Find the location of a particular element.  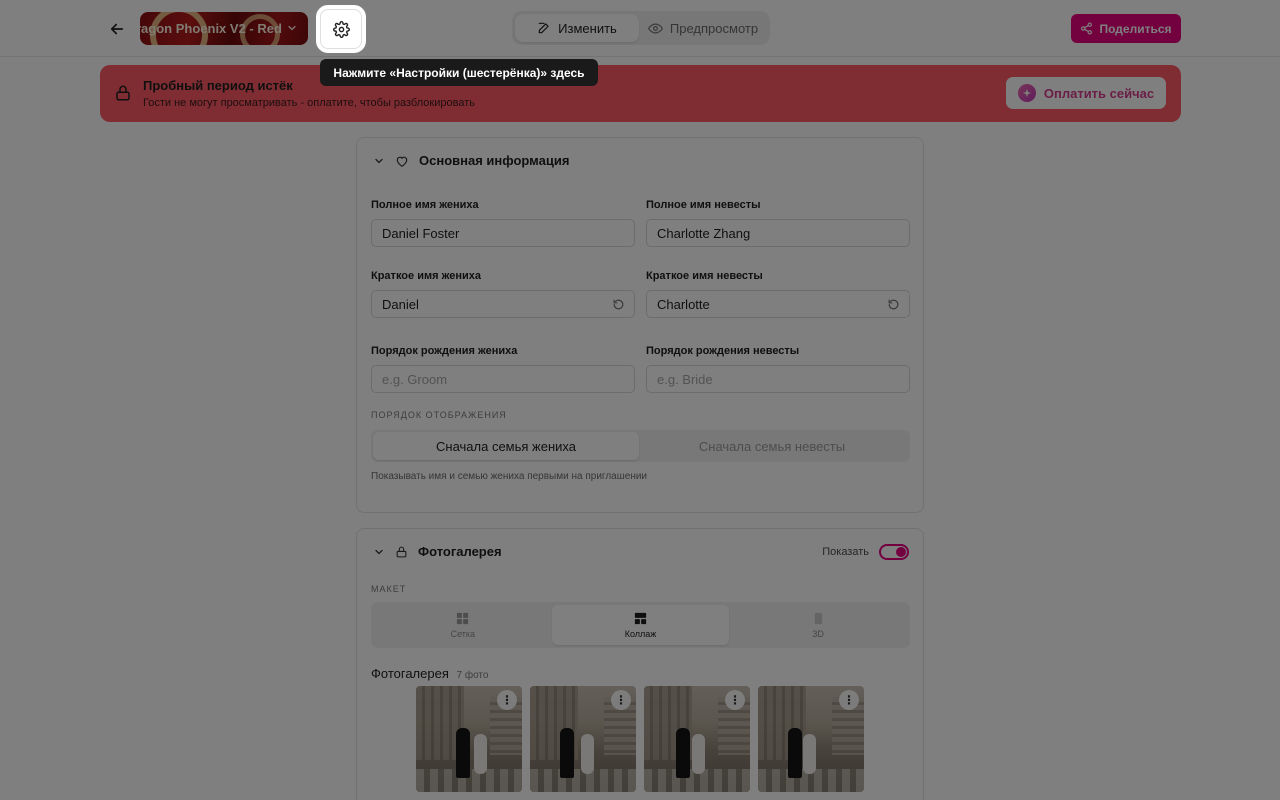

gear-icon is located at coordinates (341, 29).